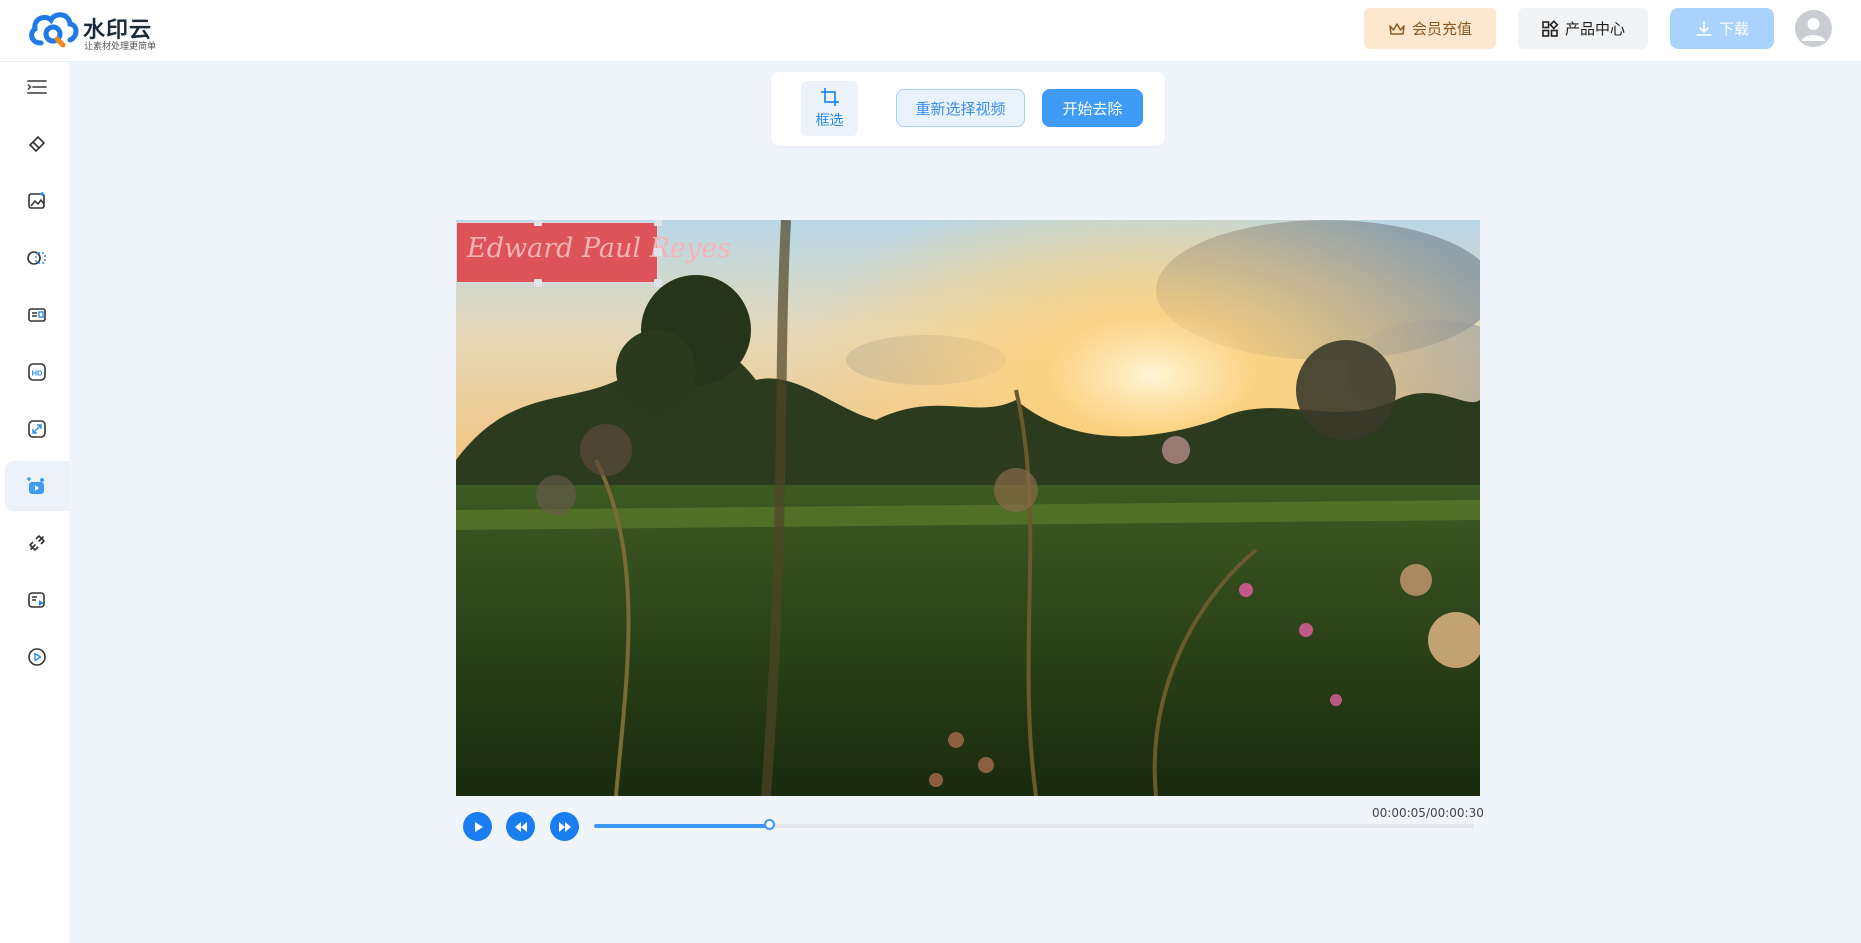 The image size is (1861, 943). I want to click on sidebar-item-video-edit, so click(37, 600).